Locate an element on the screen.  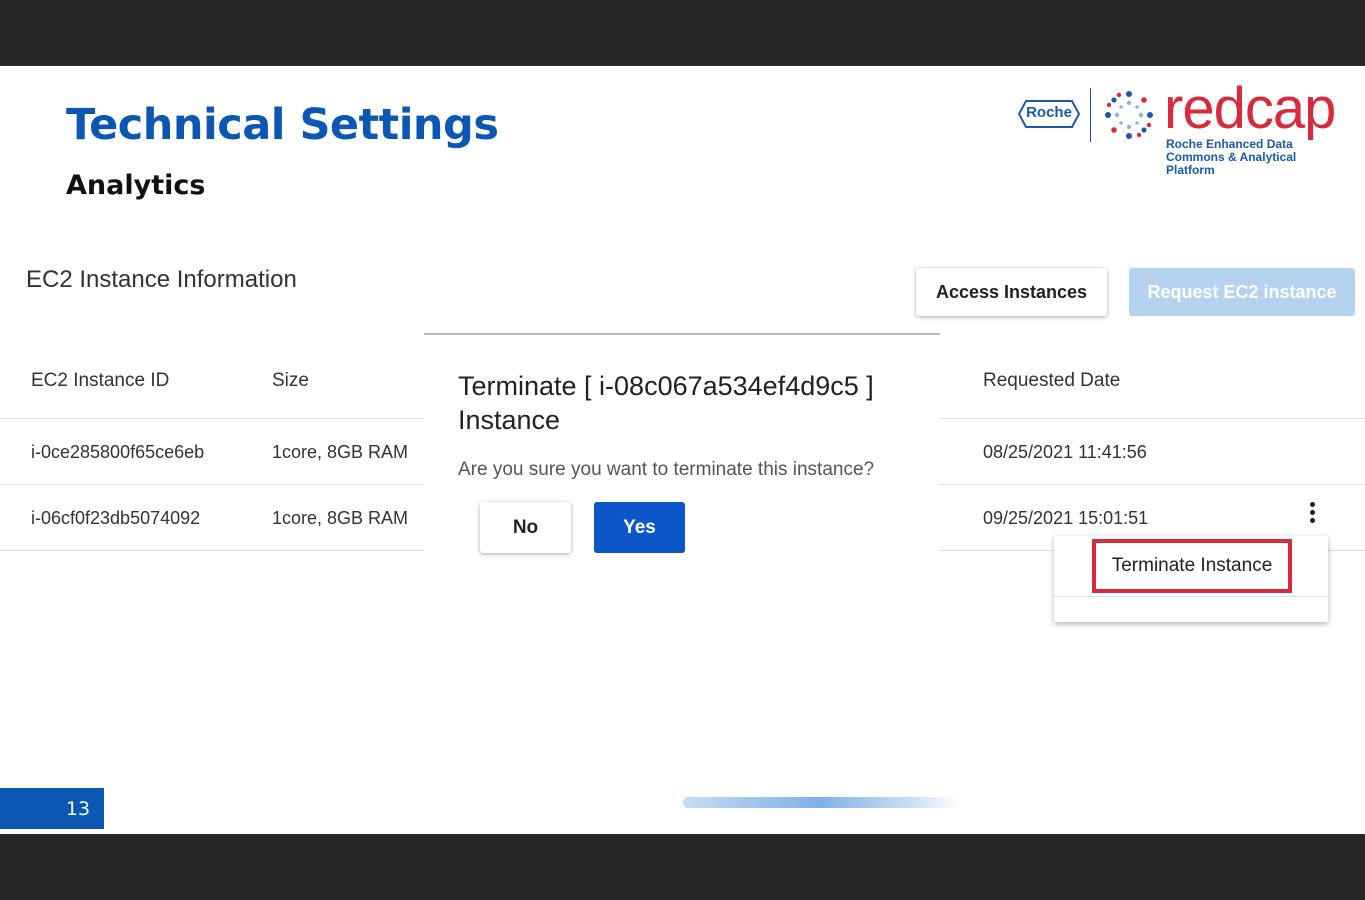
column-header-requested-date: Requested Date is located at coordinates (1051, 381).